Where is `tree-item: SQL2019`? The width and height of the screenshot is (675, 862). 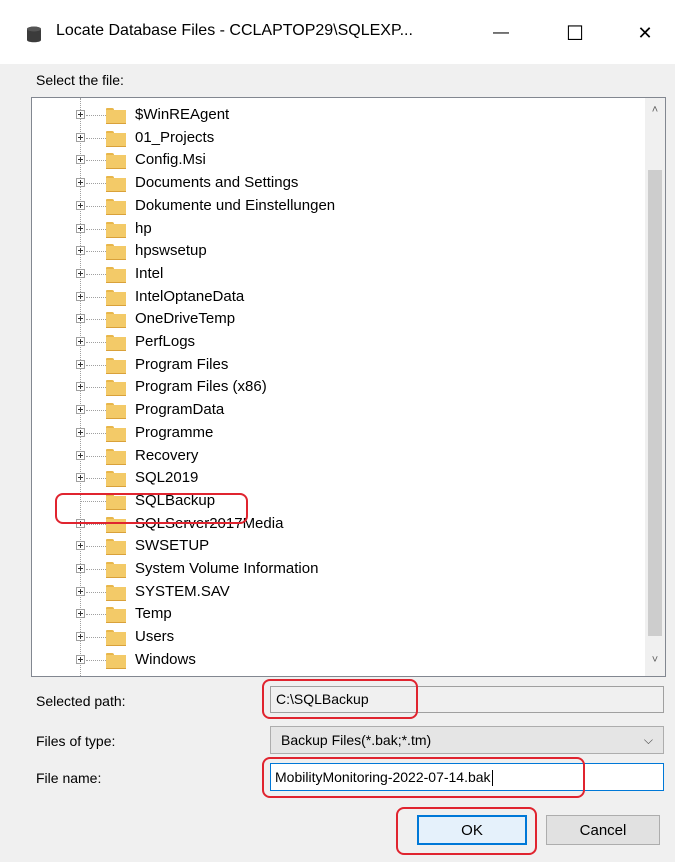 tree-item: SQL2019 is located at coordinates (332, 478).